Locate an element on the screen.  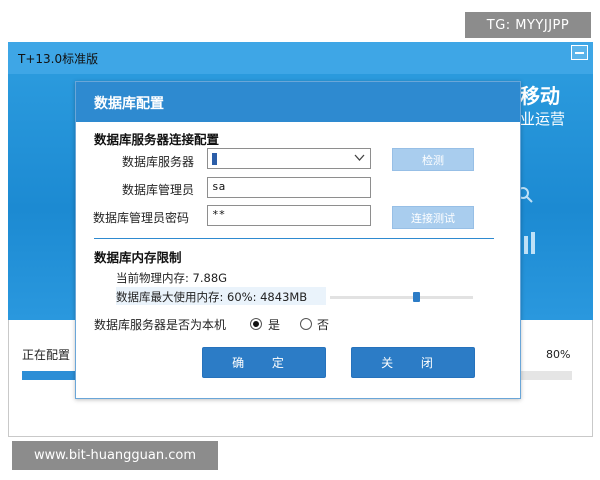
admin-input: sa is located at coordinates (289, 187).